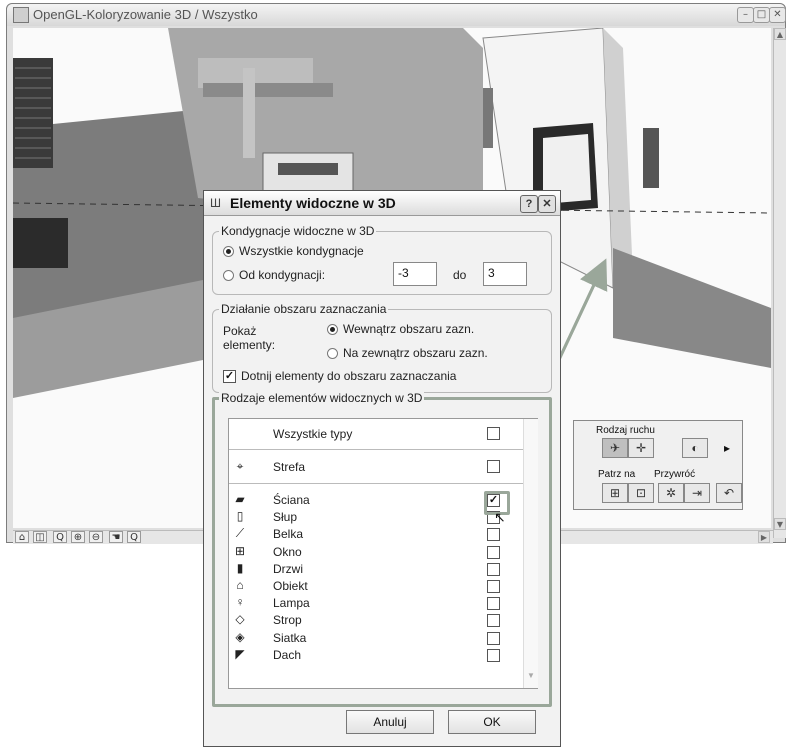  What do you see at coordinates (285, 517) in the screenshot?
I see `element-type-label: Słup` at bounding box center [285, 517].